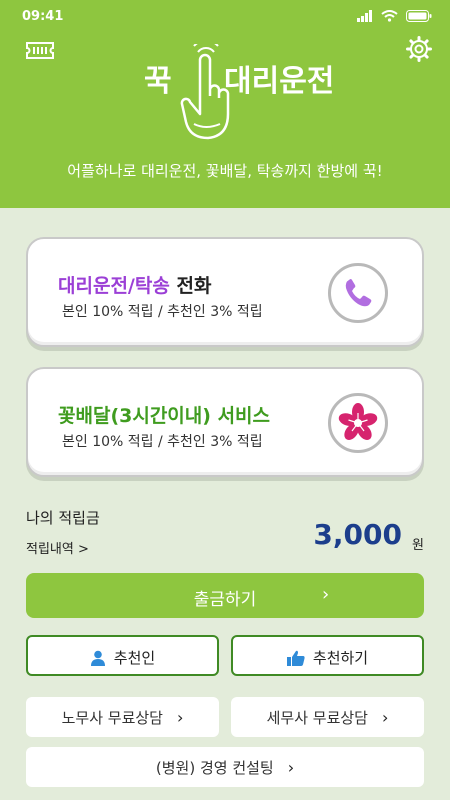  Describe the element at coordinates (295, 658) in the screenshot. I see `thumbs-up-icon` at that location.